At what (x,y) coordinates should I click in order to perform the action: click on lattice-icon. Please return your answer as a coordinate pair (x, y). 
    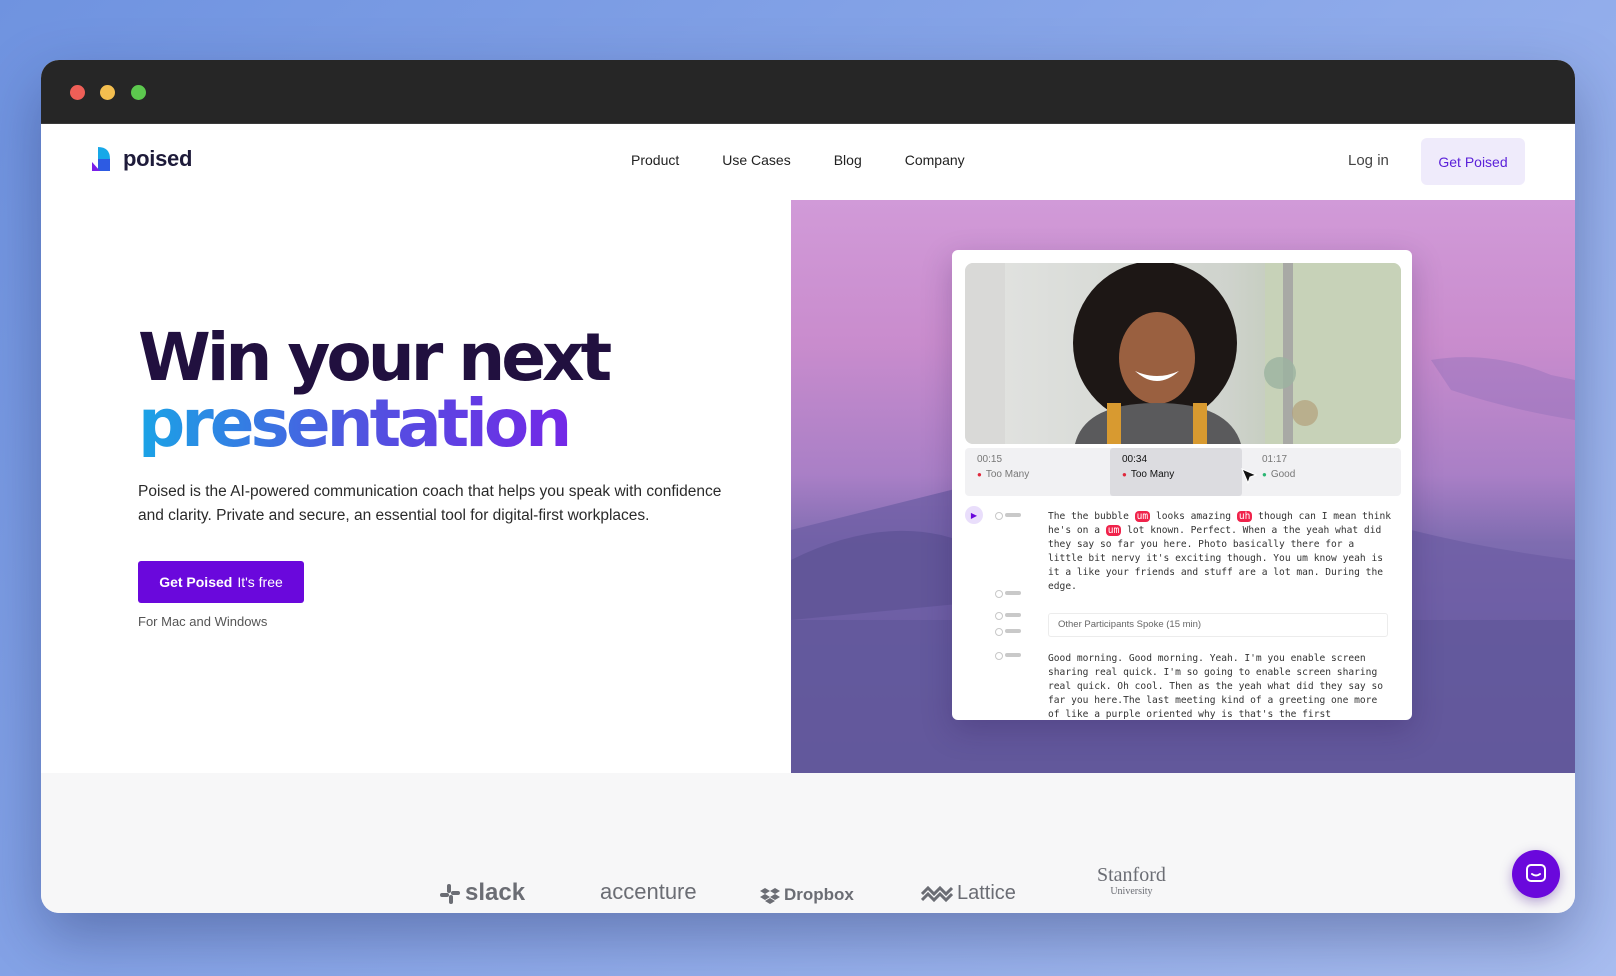
    Looking at the image, I should click on (937, 893).